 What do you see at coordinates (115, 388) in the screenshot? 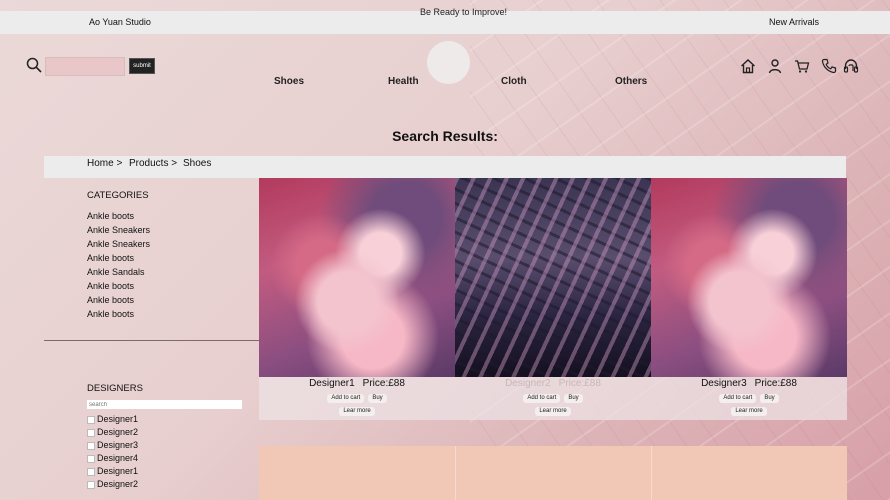
I see `designers-heading: DESIGNERS` at bounding box center [115, 388].